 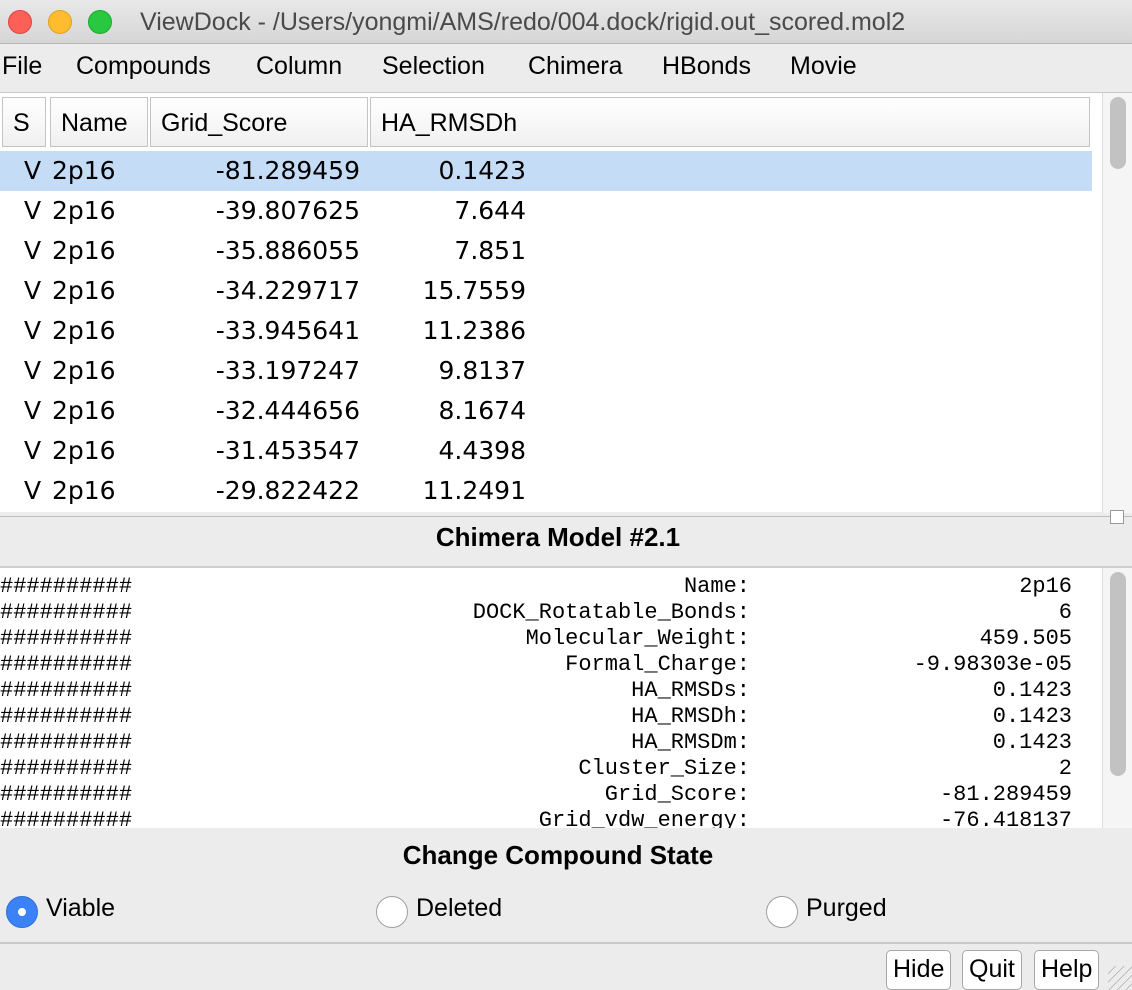 I want to click on table-row: V 2p16 -33.945641 11.2386, so click(x=546, y=331).